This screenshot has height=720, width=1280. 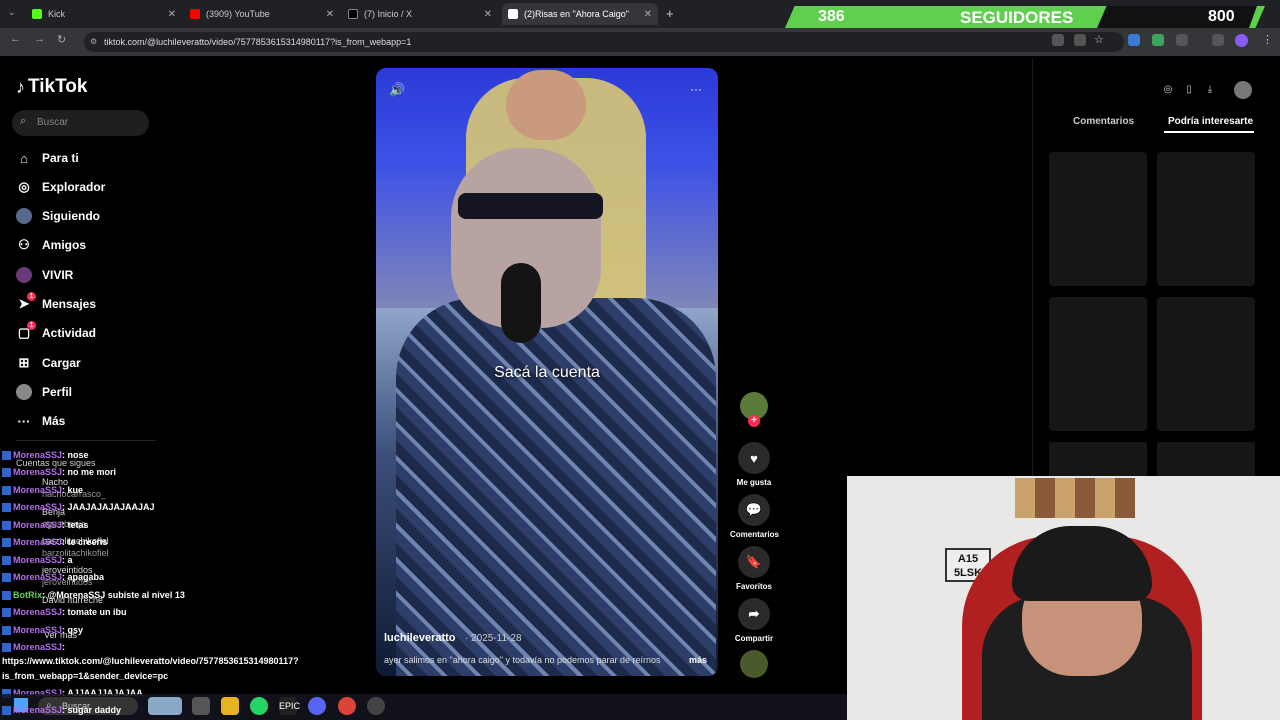 I want to click on like-button: ♥ Me gusta, so click(x=754, y=464).